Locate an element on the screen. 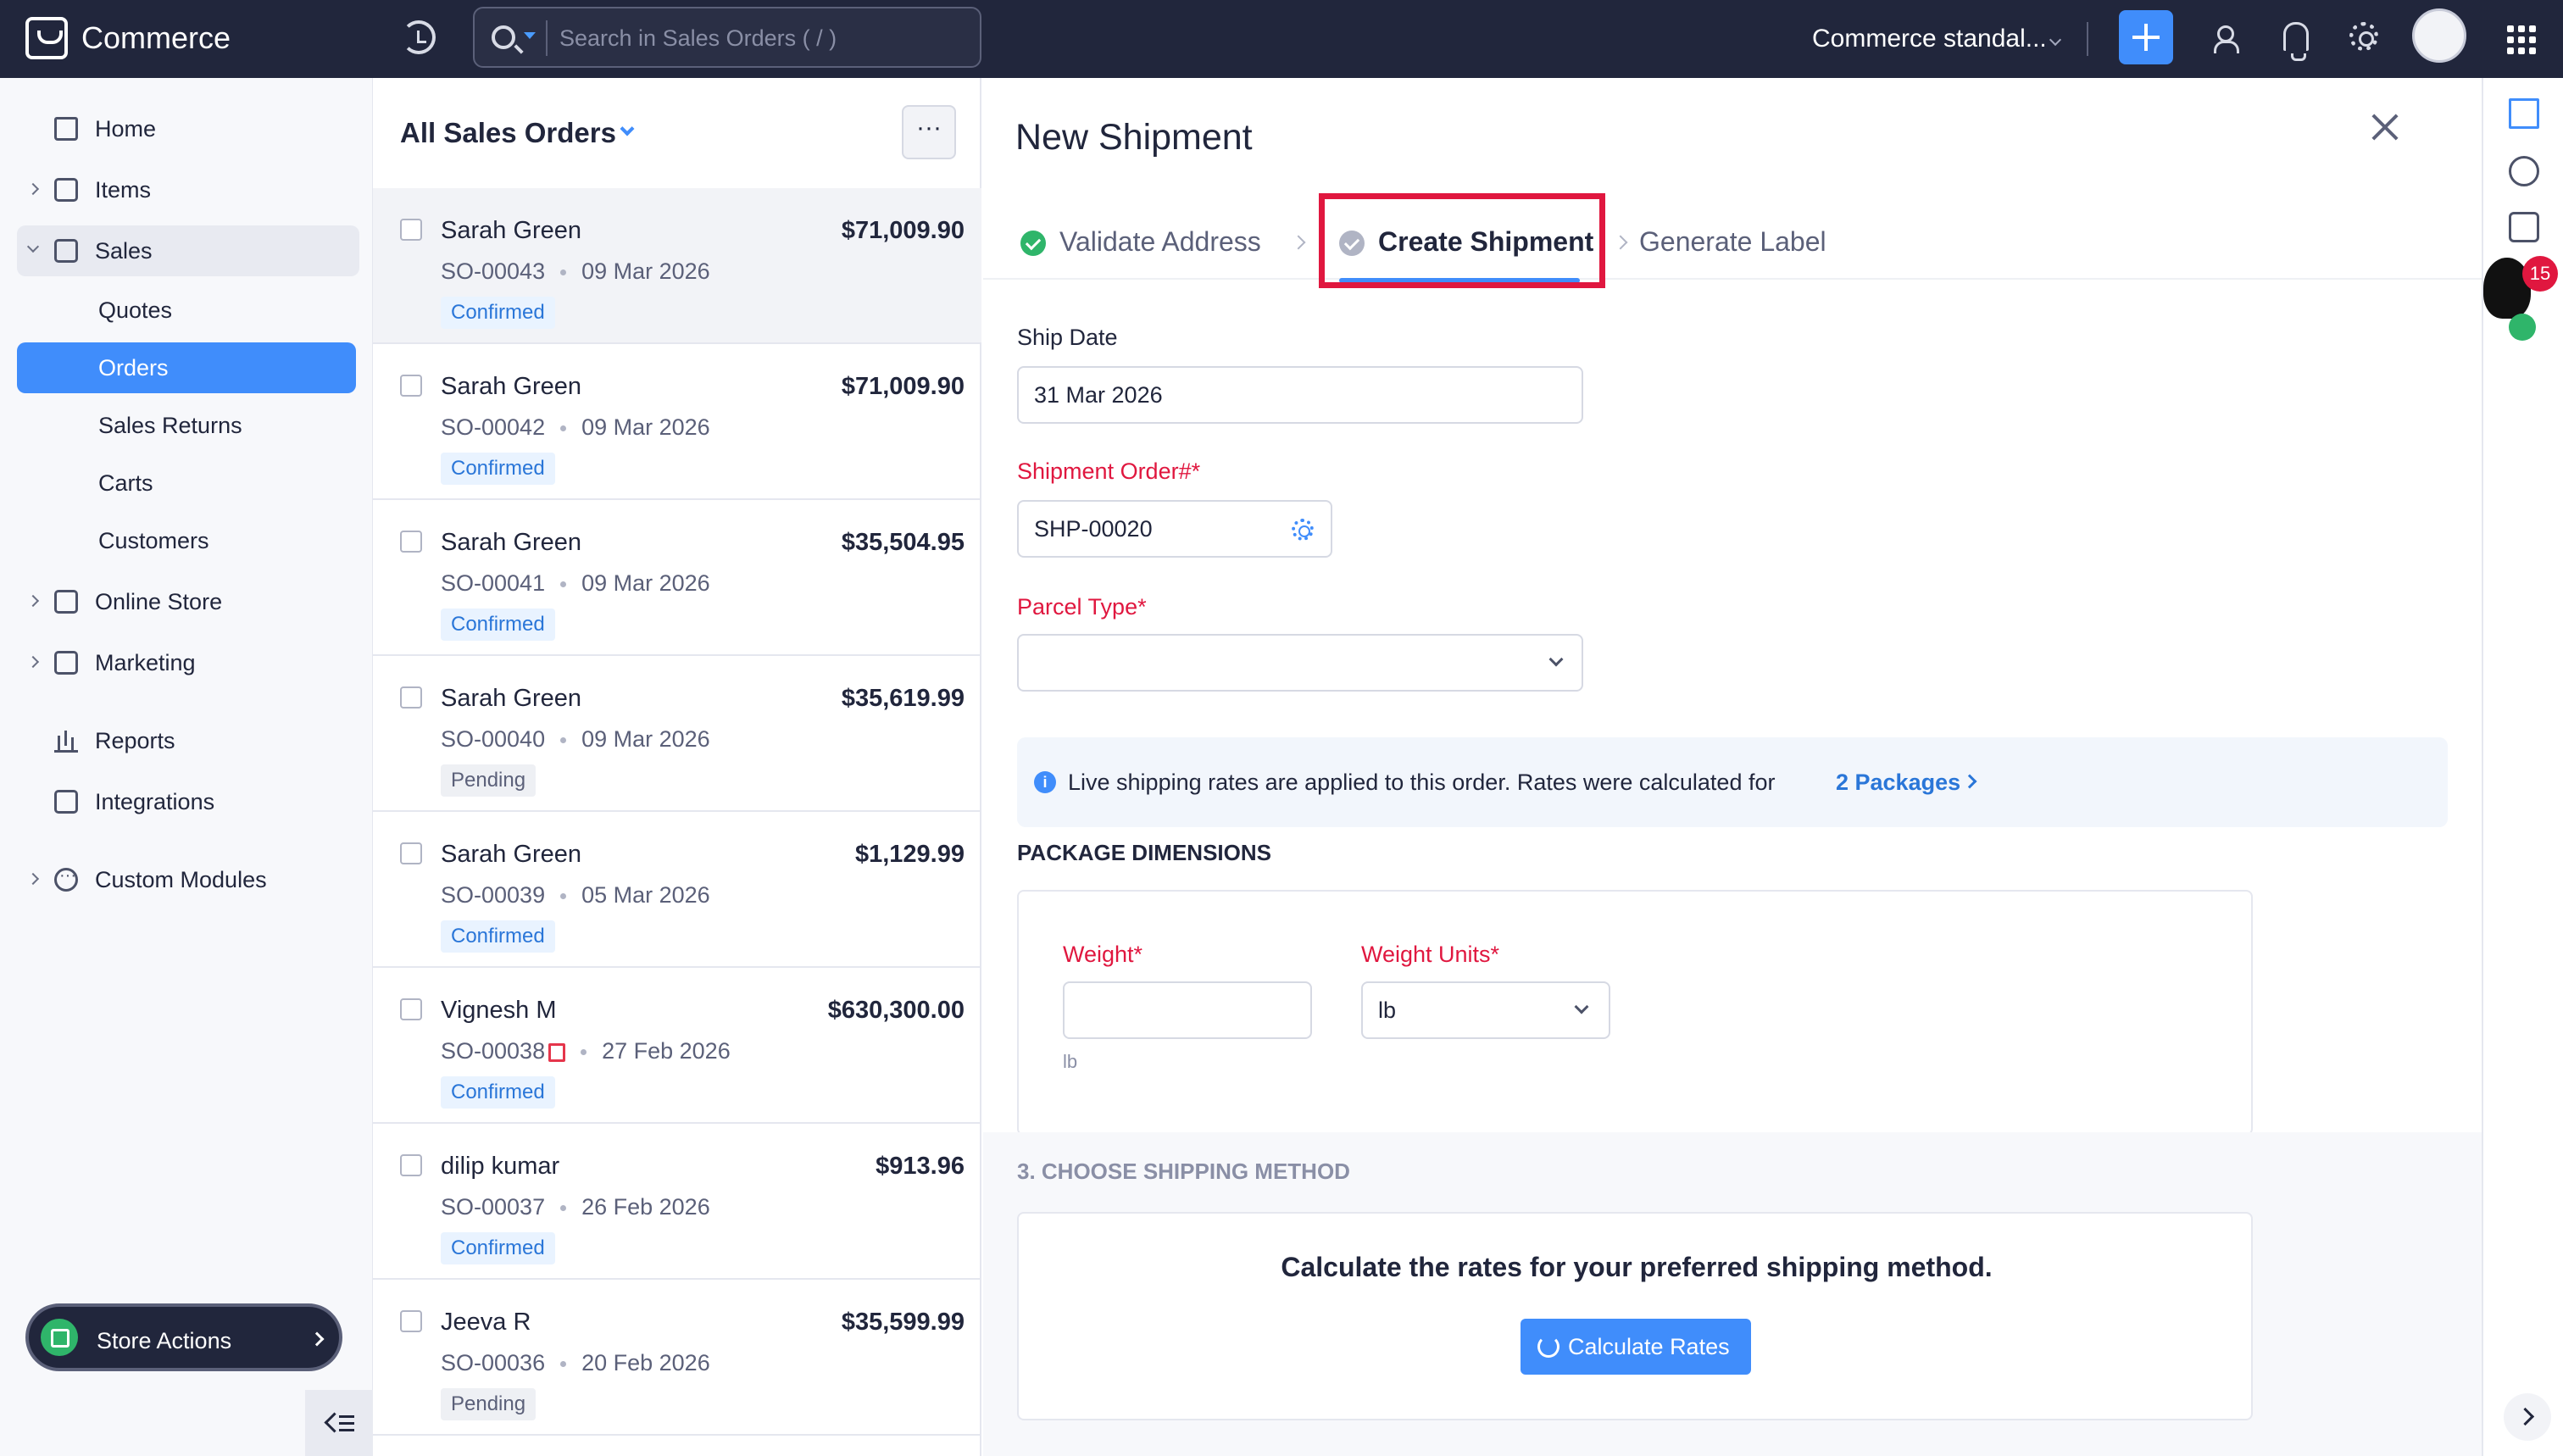 The image size is (2563, 1456). more-options-button: ··· is located at coordinates (929, 132).